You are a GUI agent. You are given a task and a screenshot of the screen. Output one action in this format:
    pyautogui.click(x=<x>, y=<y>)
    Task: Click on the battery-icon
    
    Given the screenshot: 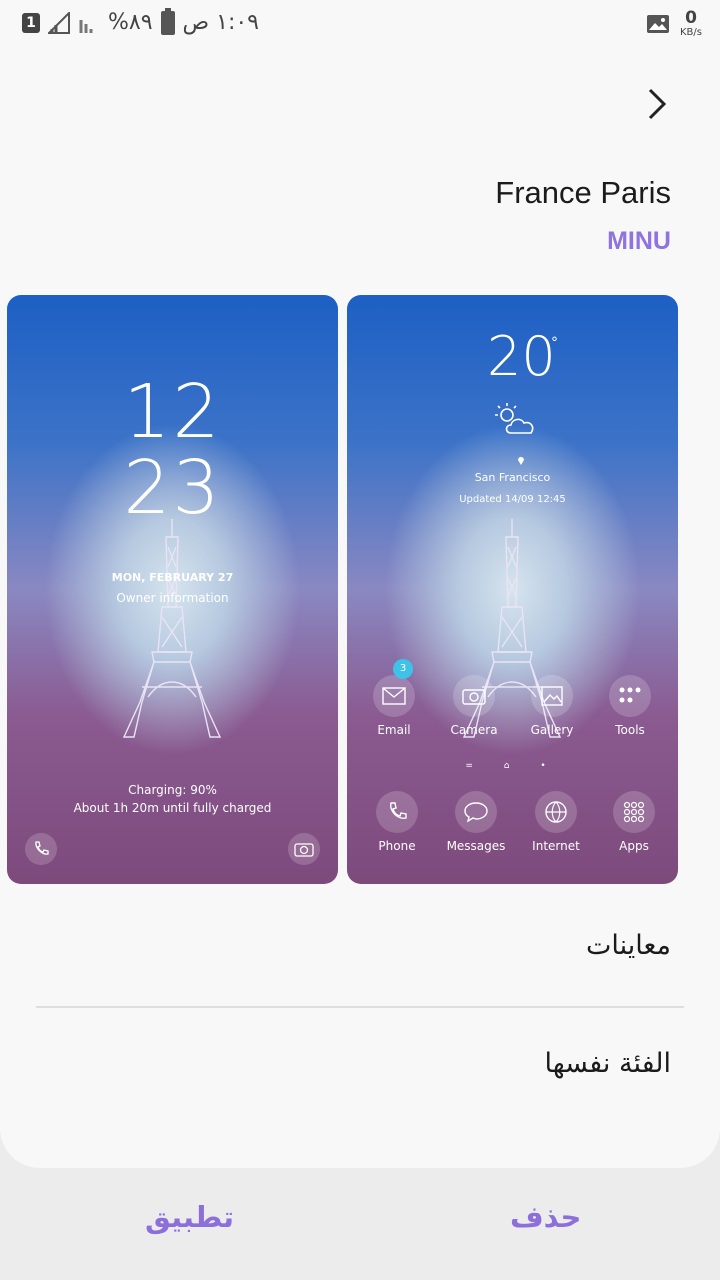 What is the action you would take?
    pyautogui.click(x=167, y=21)
    